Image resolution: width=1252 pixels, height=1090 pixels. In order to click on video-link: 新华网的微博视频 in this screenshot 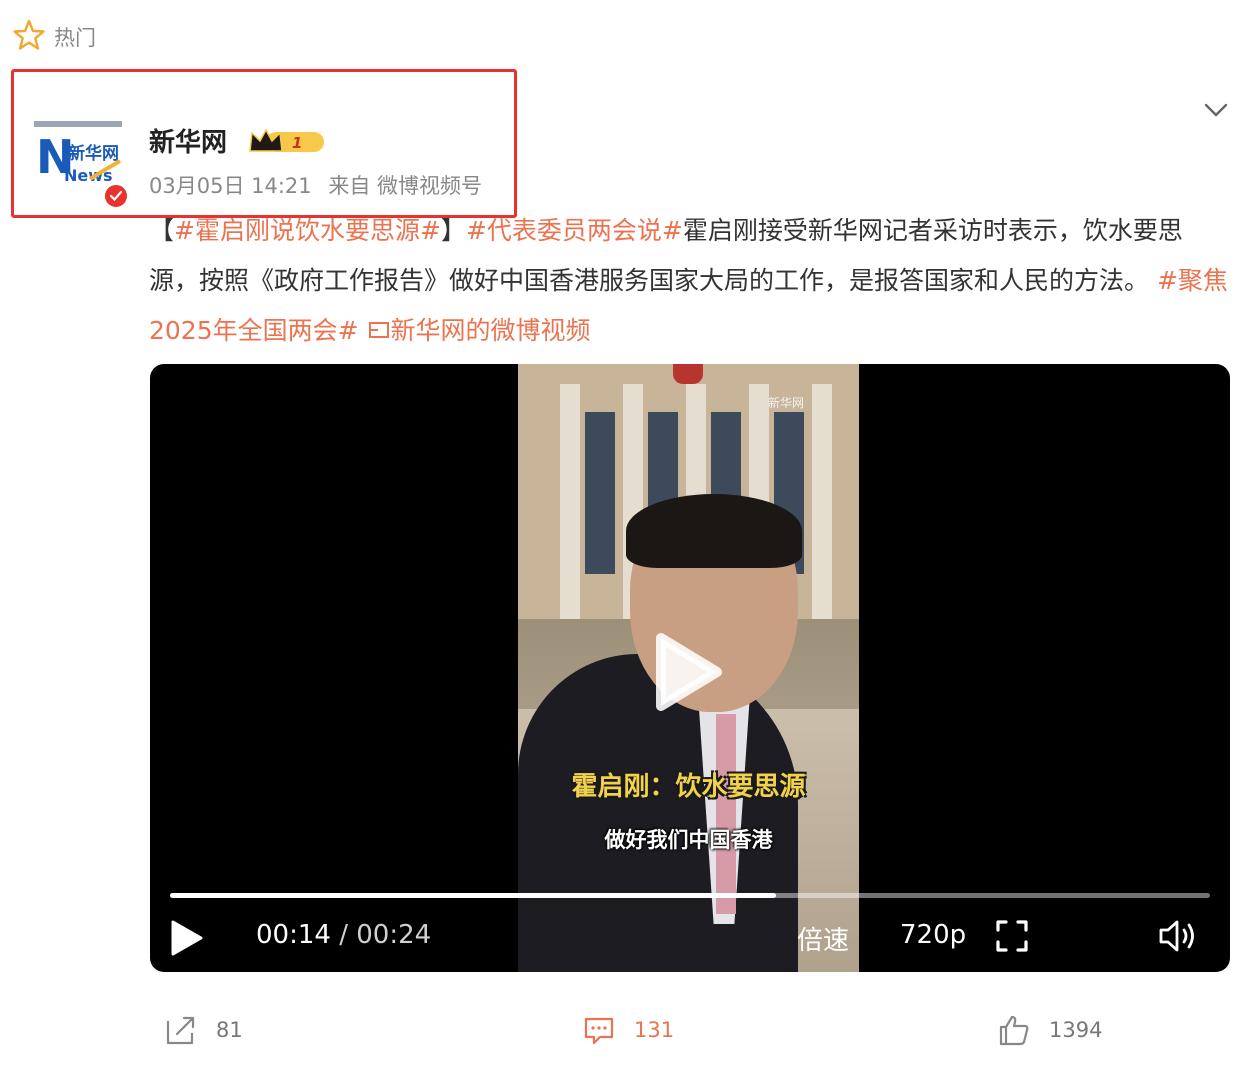, I will do `click(479, 330)`.